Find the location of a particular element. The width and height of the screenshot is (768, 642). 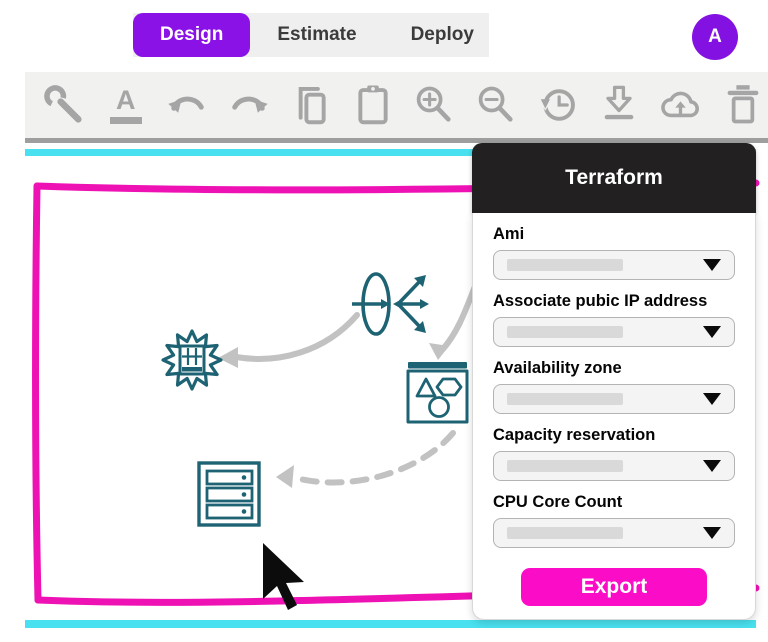

field-label: Capacity reservation is located at coordinates (574, 435).